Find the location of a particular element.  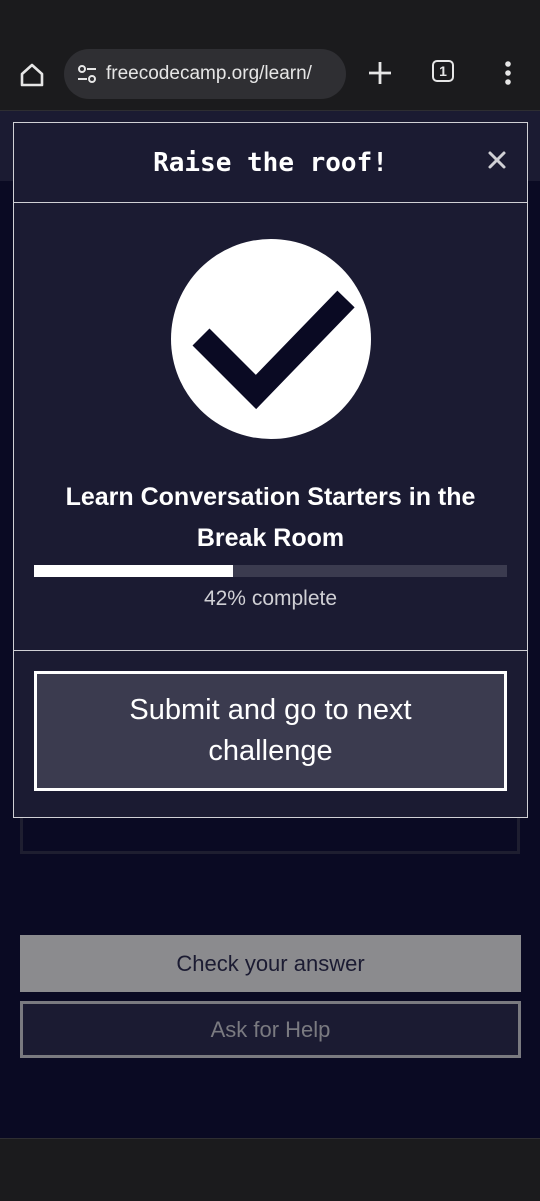

tab-switcher-icon: 1 is located at coordinates (443, 71).